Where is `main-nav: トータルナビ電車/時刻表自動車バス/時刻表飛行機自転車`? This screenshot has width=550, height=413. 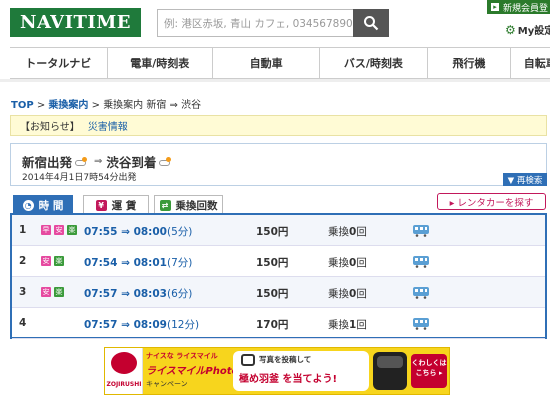
main-nav: トータルナビ電車/時刻表自動車バス/時刻表飛行機自転車 is located at coordinates (280, 63).